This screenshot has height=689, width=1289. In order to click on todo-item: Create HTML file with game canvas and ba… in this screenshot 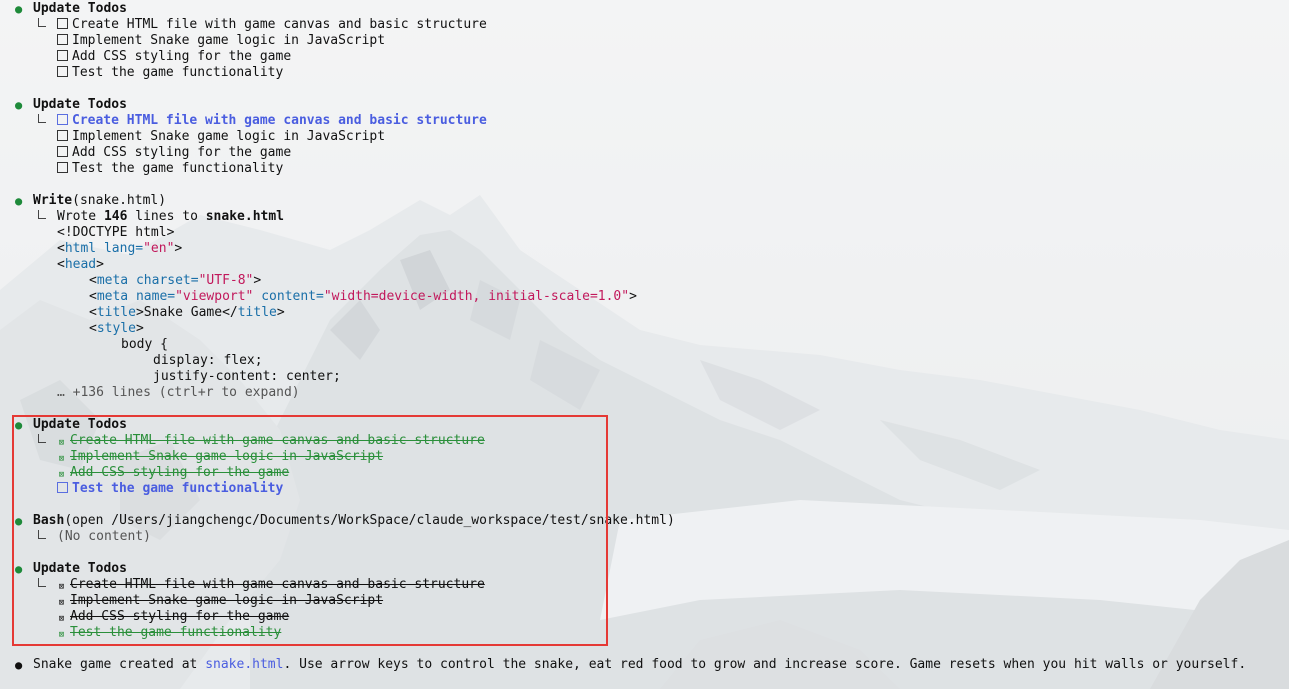, I will do `click(272, 25)`.